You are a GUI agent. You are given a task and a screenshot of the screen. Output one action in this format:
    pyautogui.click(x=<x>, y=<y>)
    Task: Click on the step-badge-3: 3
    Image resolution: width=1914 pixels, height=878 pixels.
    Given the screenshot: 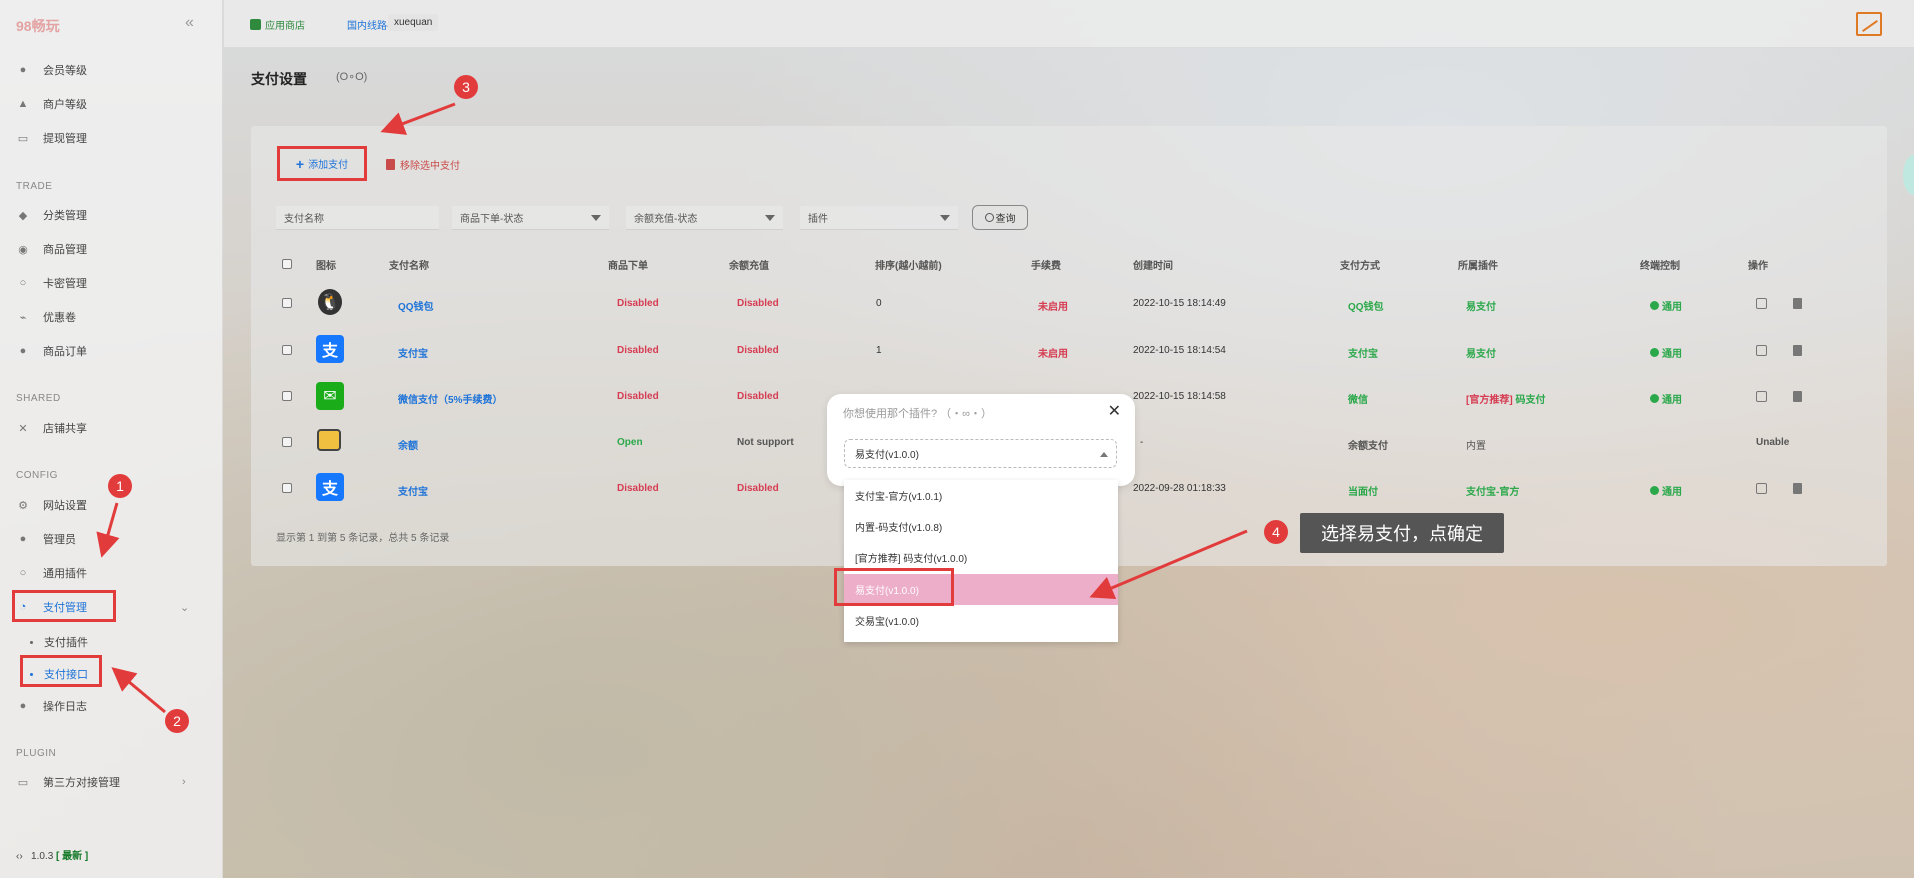 What is the action you would take?
    pyautogui.click(x=466, y=87)
    